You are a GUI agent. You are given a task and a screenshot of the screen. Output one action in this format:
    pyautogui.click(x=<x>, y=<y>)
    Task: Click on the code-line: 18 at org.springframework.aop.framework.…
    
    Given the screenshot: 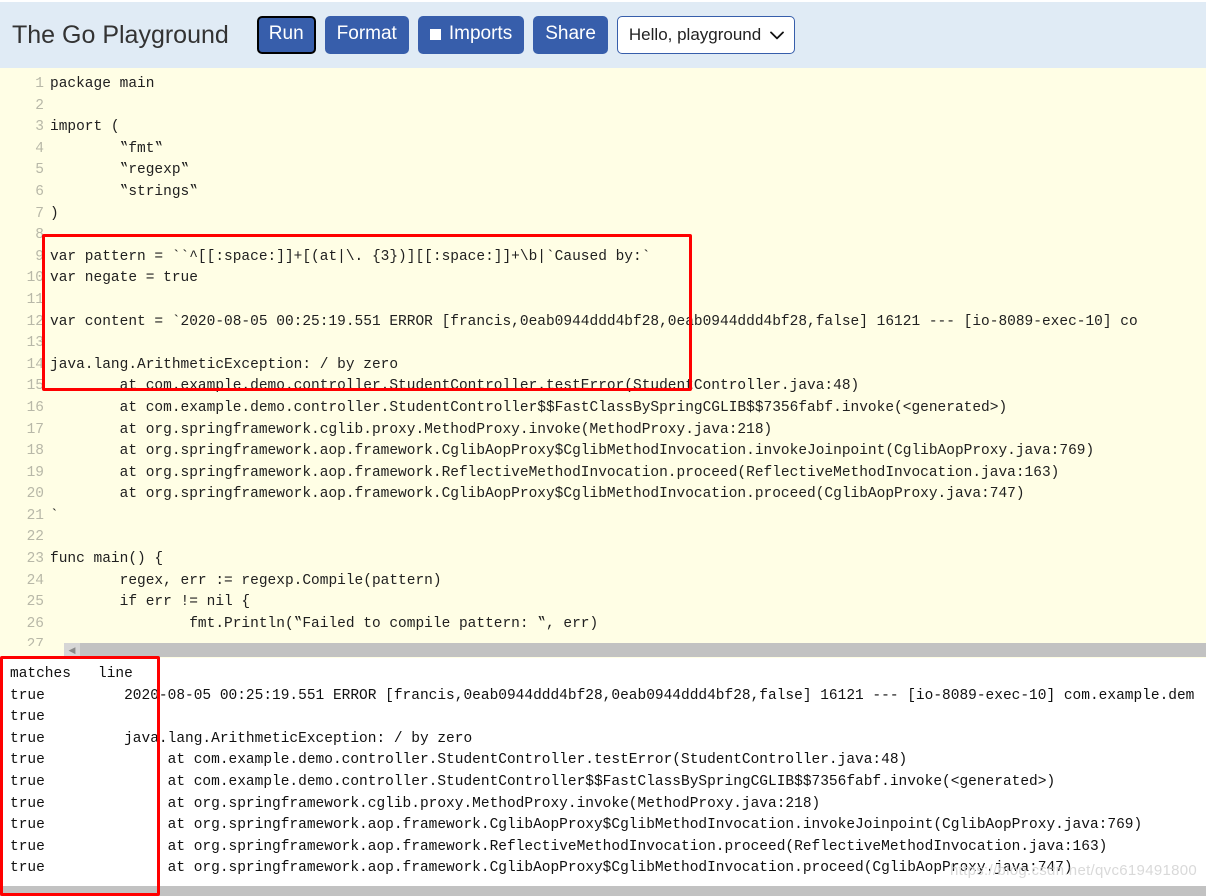 What is the action you would take?
    pyautogui.click(x=603, y=452)
    